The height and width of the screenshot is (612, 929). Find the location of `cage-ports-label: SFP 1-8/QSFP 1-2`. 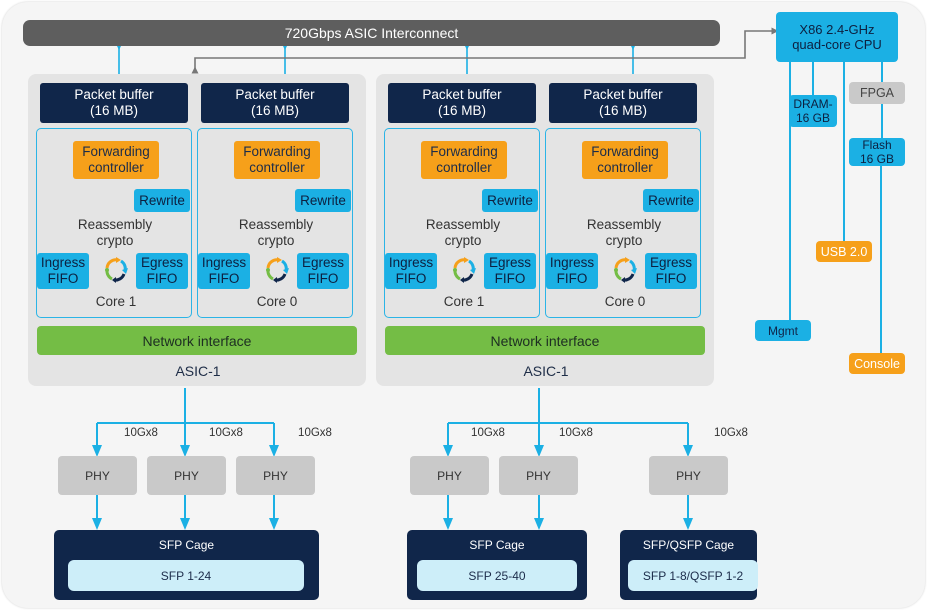

cage-ports-label: SFP 1-8/QSFP 1-2 is located at coordinates (693, 575).